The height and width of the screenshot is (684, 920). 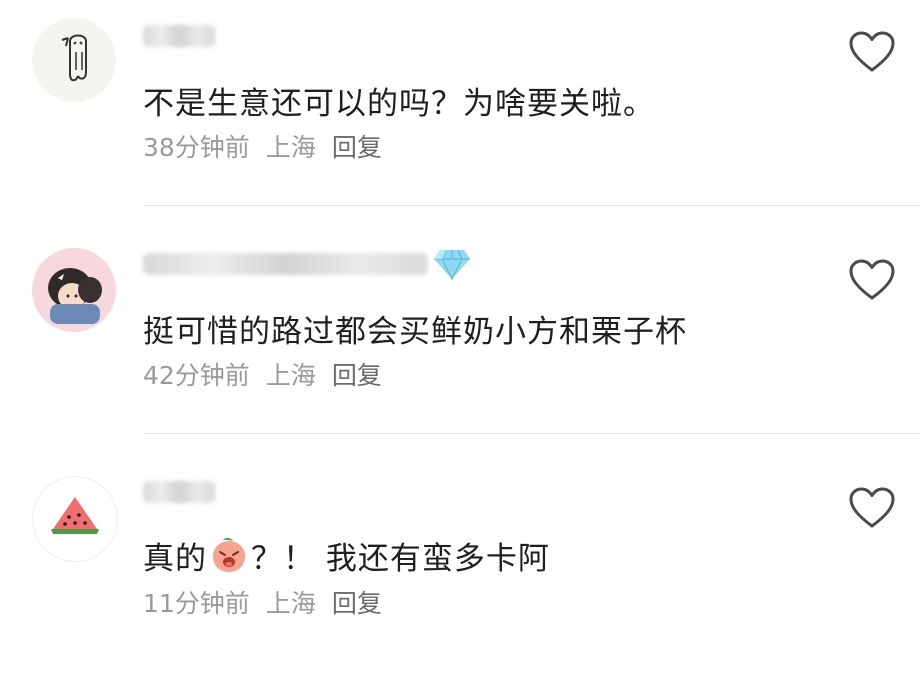 I want to click on watermelon-icon, so click(x=75, y=515).